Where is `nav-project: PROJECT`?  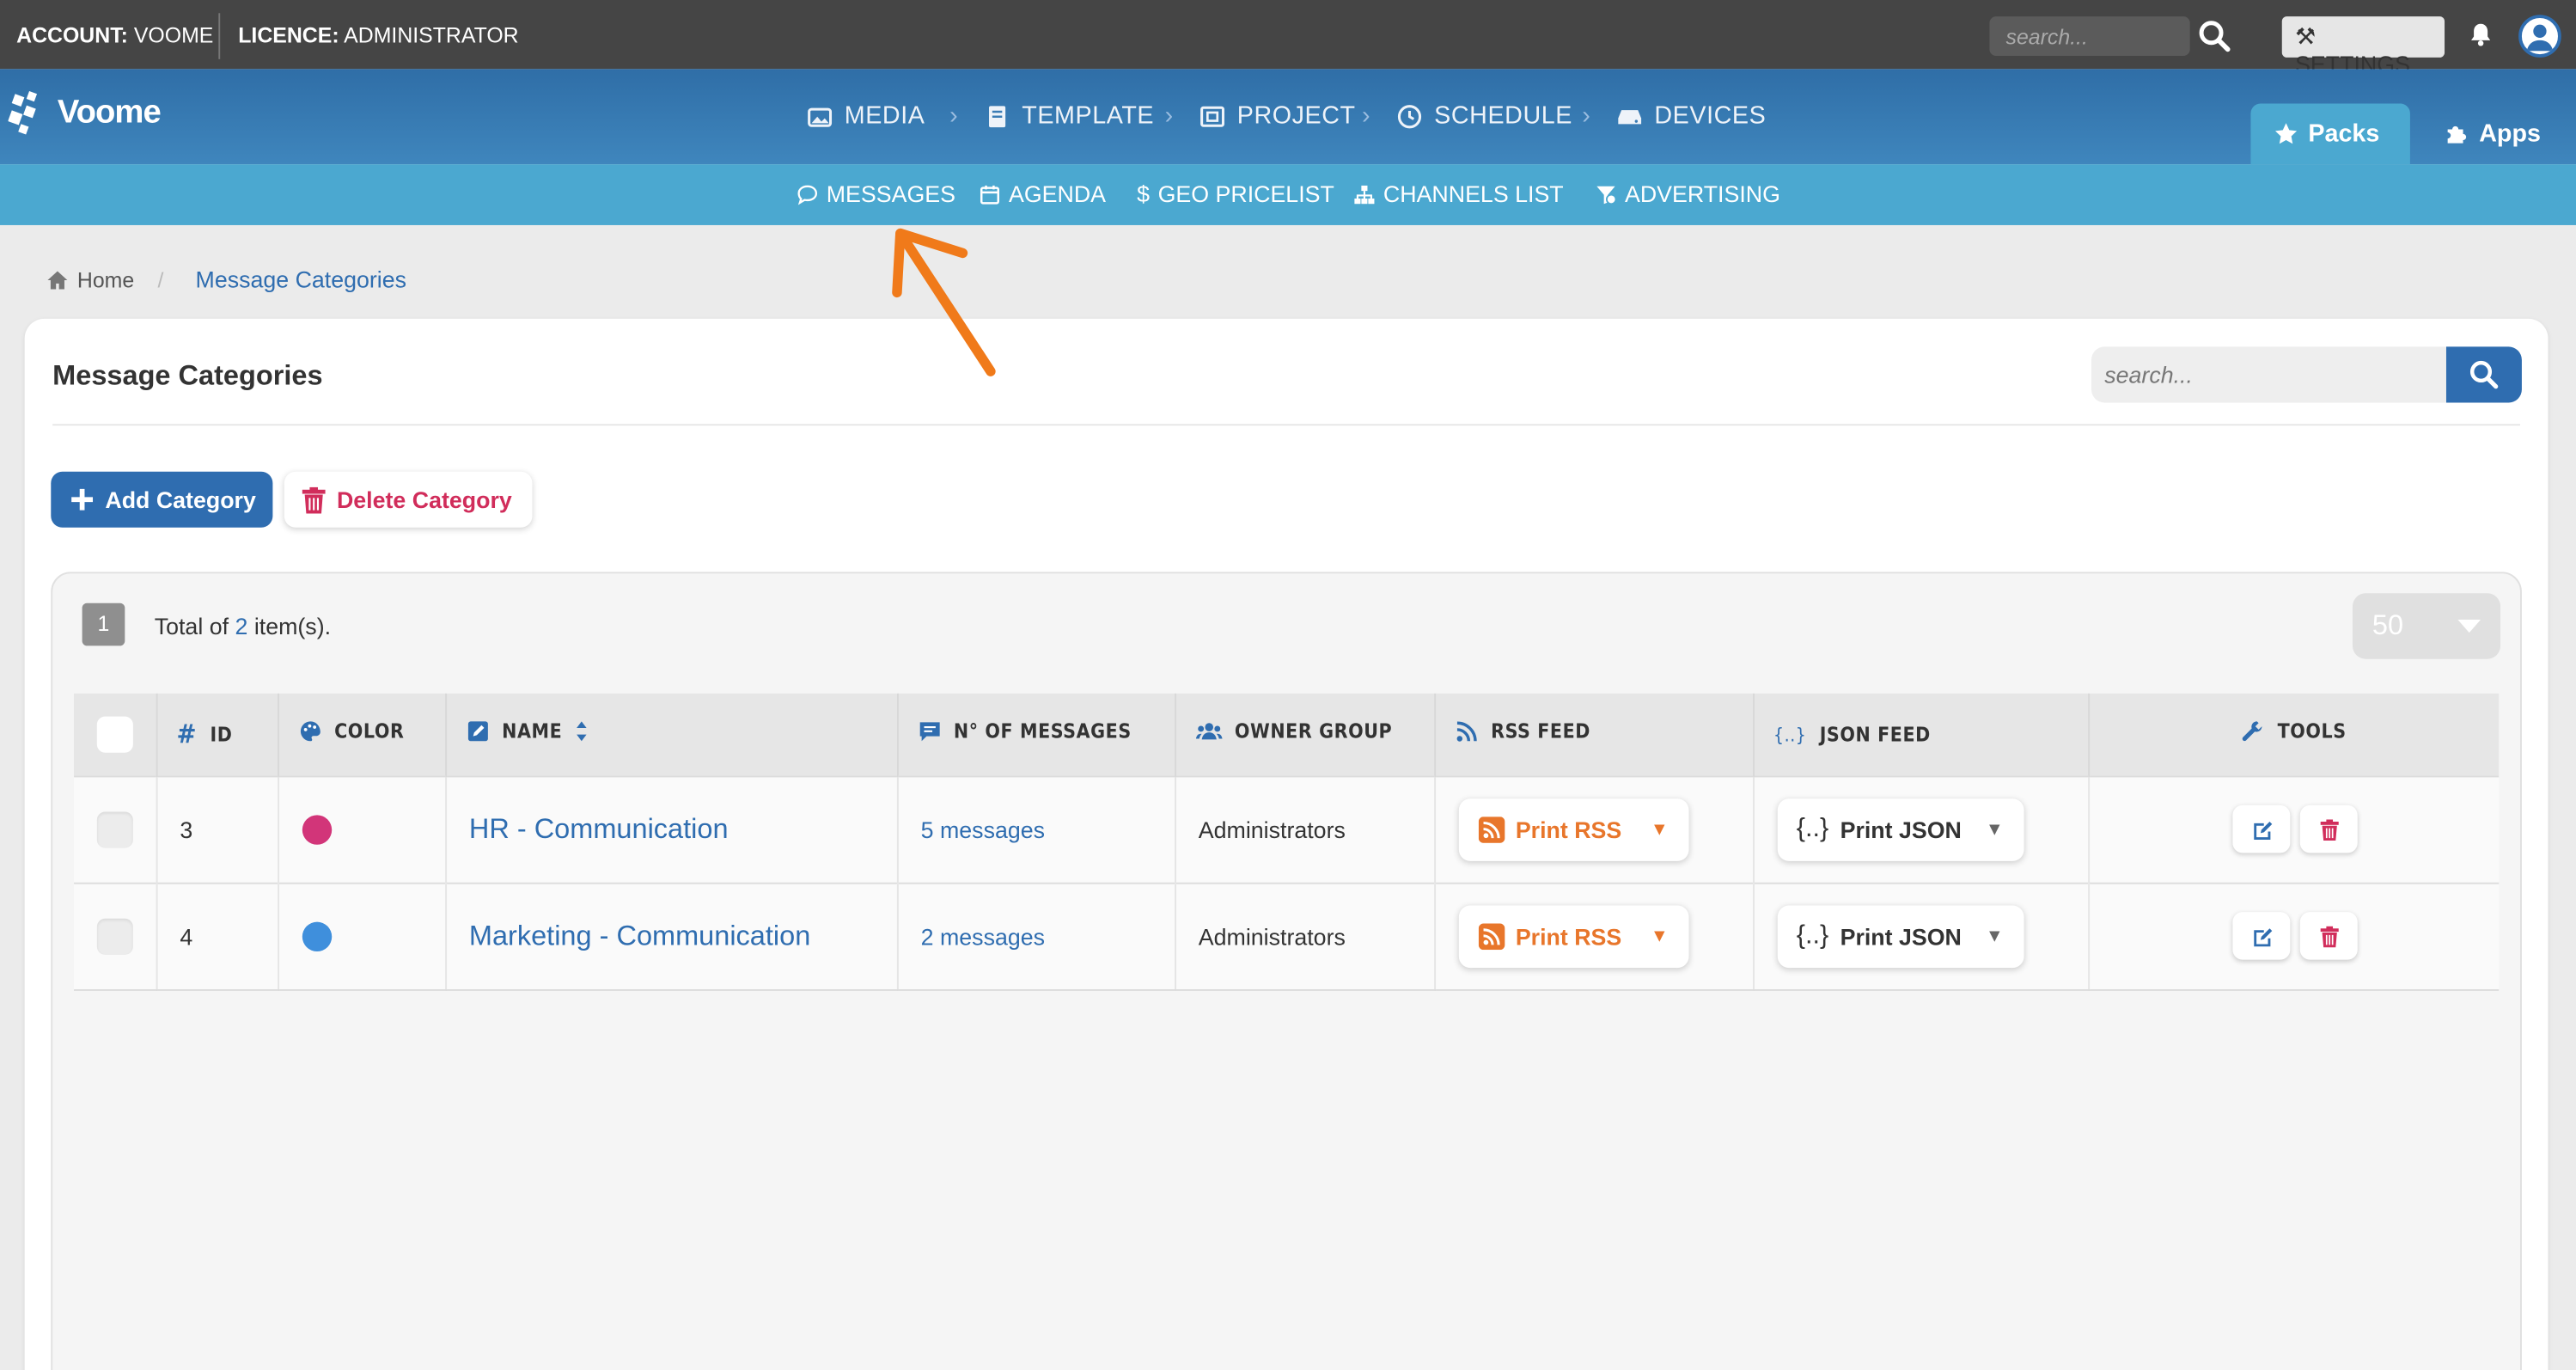
nav-project: PROJECT is located at coordinates (1277, 116).